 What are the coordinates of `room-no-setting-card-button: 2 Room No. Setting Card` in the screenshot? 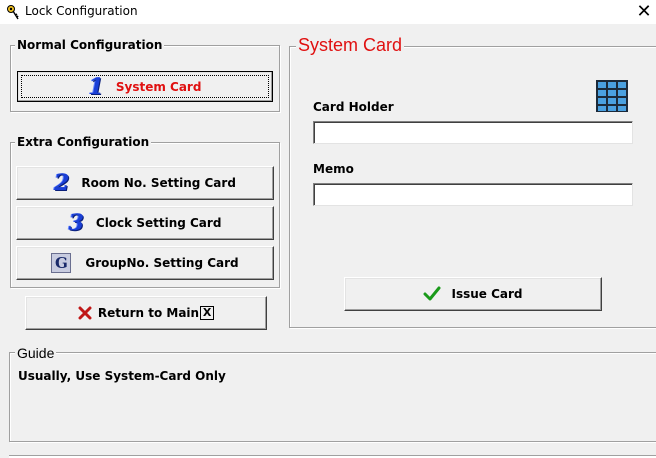 It's located at (145, 183).